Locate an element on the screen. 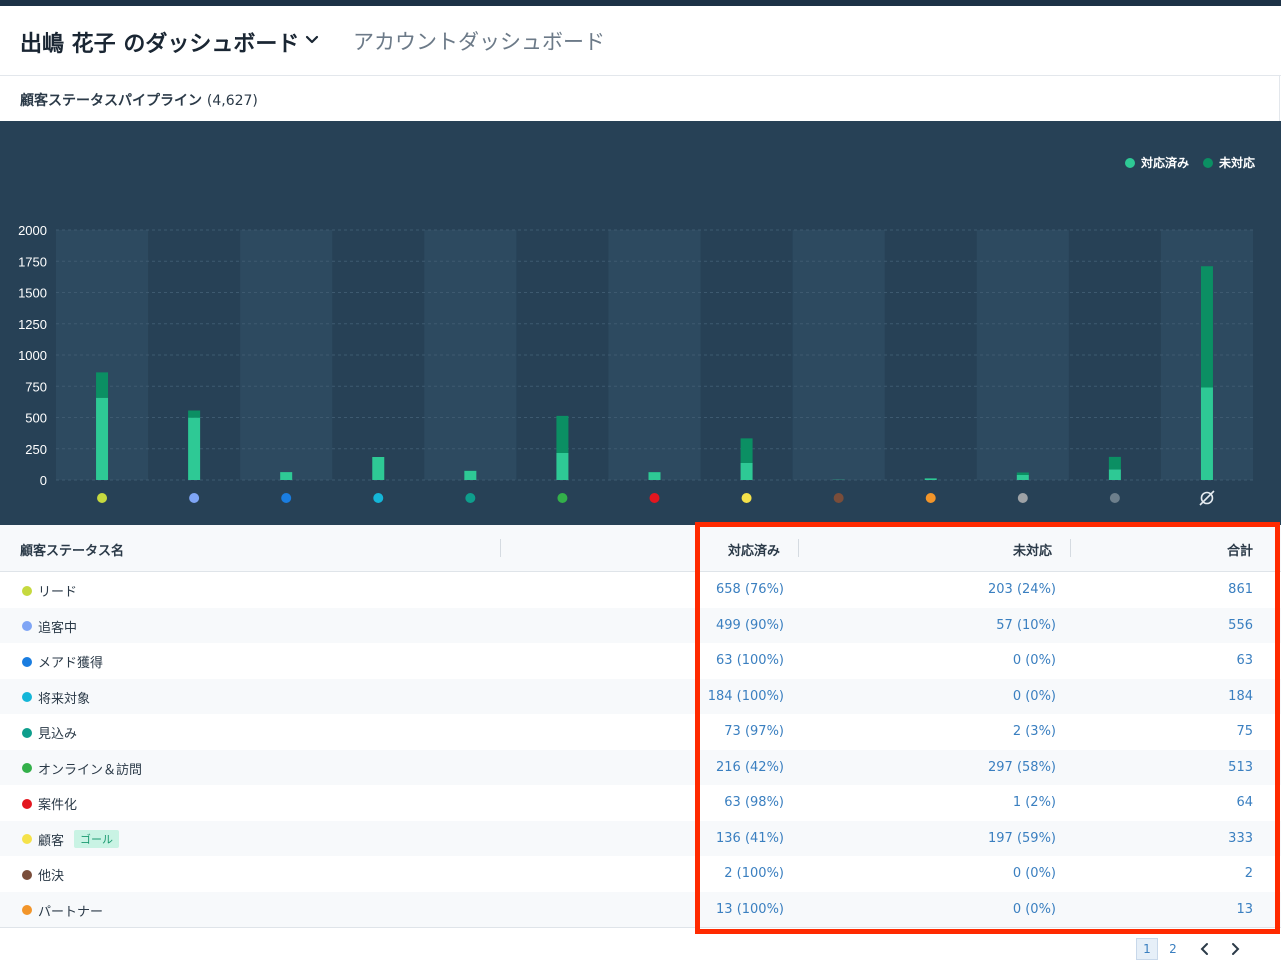  legend-dot-responded is located at coordinates (1129, 162).